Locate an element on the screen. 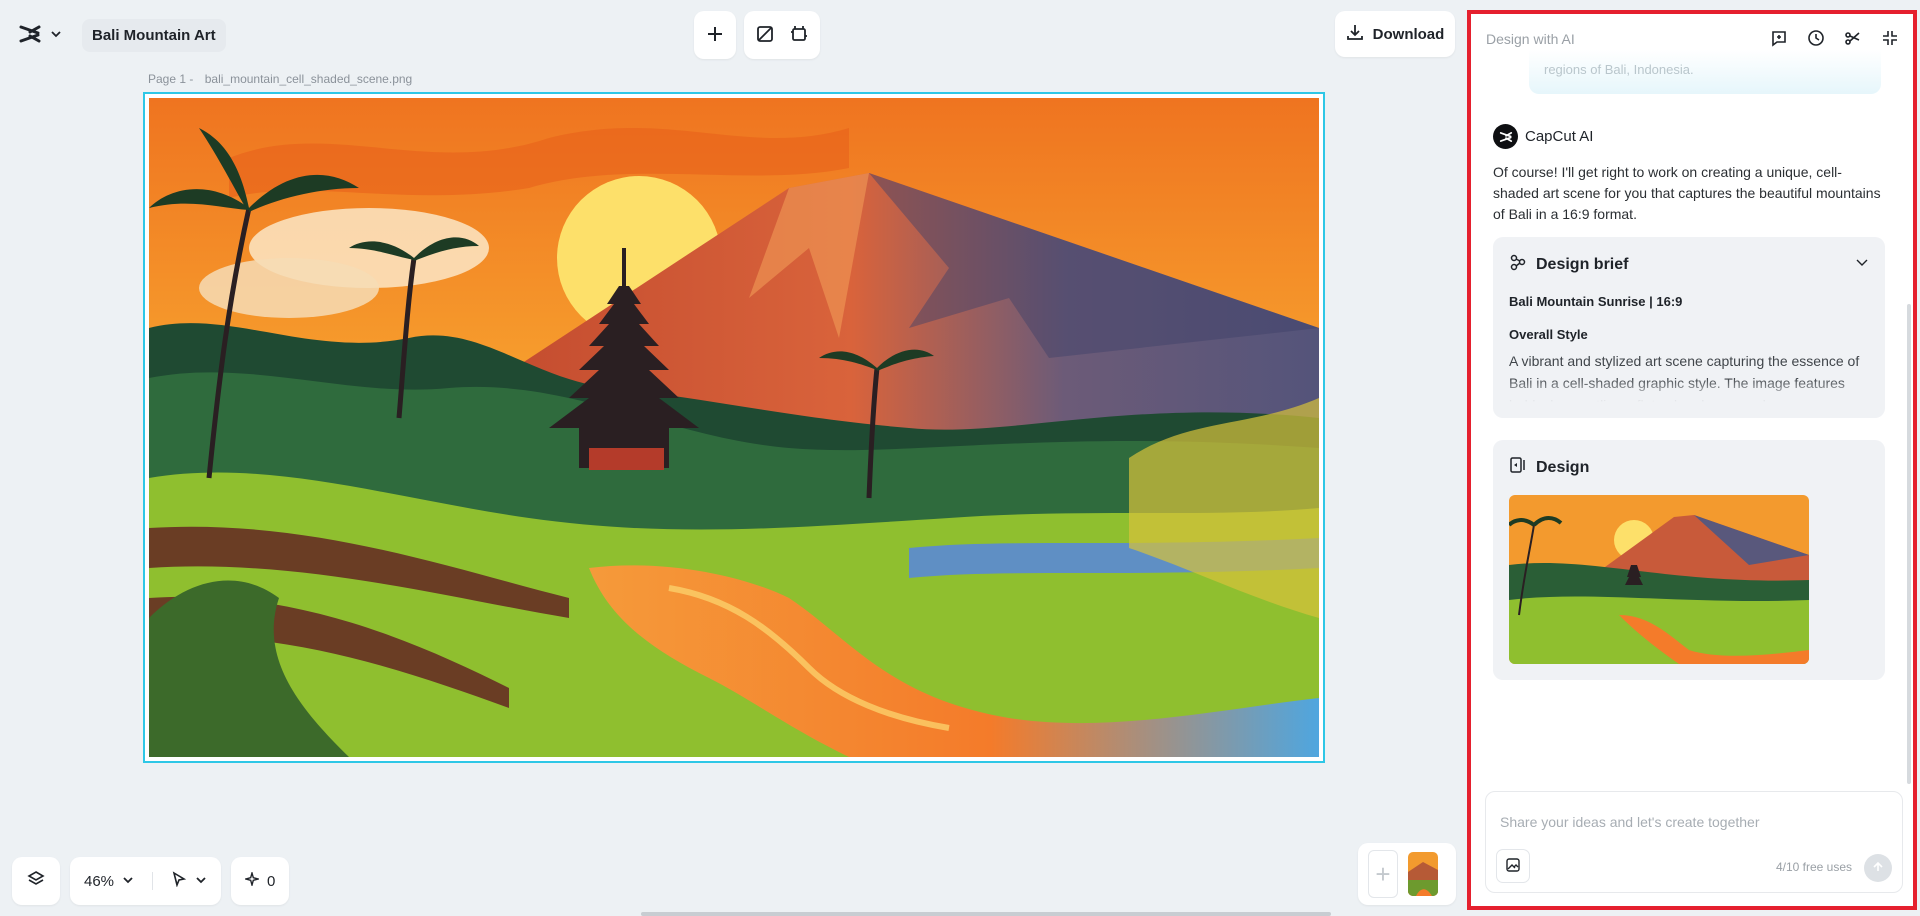 This screenshot has height=916, width=1920. pointer-icon is located at coordinates (179, 881).